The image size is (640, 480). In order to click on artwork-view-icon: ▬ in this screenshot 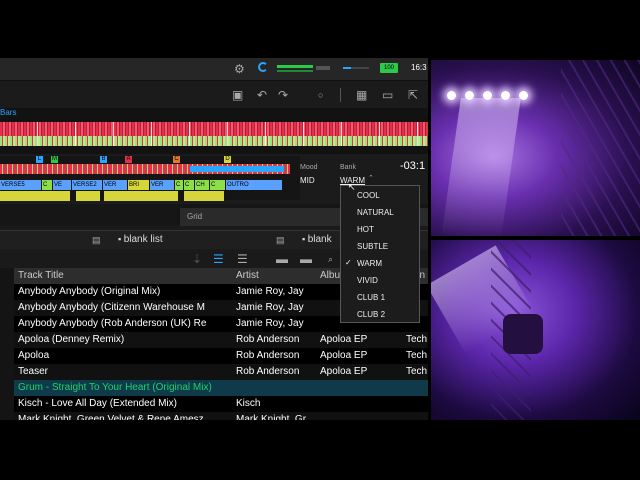, I will do `click(282, 259)`.